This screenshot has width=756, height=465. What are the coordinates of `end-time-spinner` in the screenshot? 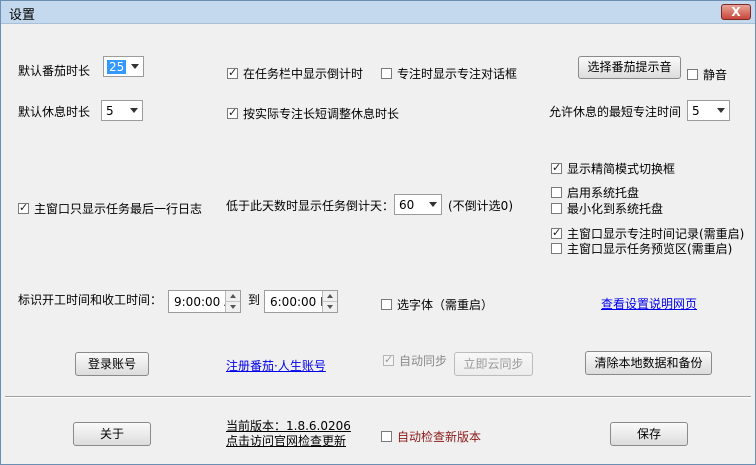 It's located at (329, 301).